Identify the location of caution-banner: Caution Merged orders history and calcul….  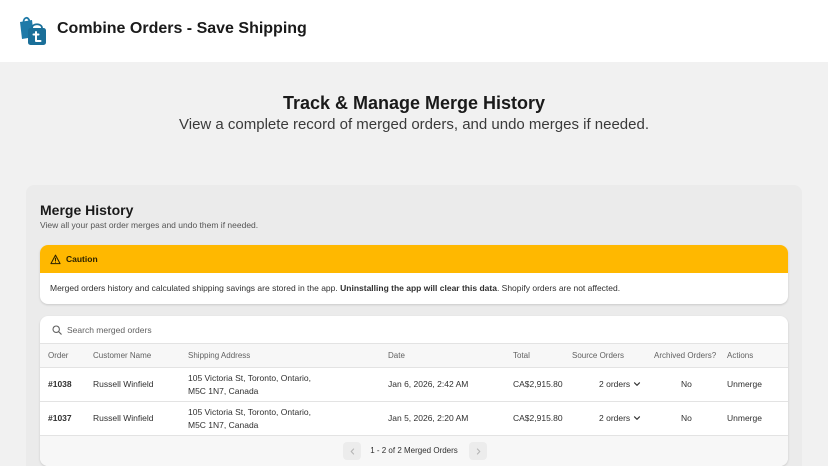
(414, 274).